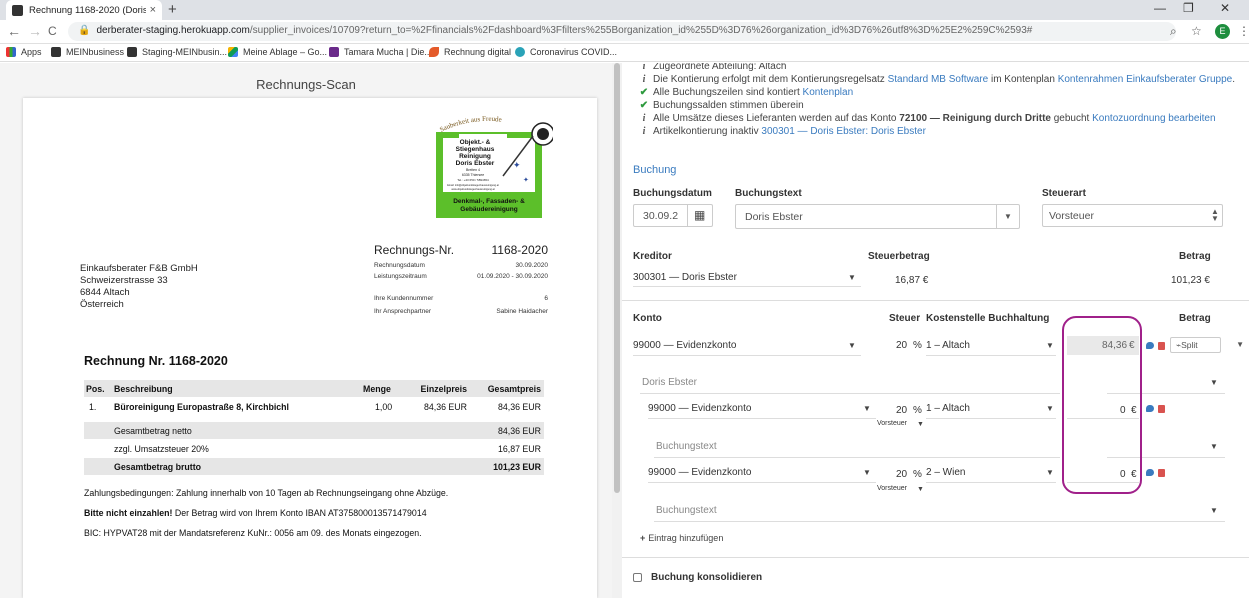 Image resolution: width=1249 pixels, height=598 pixels. What do you see at coordinates (35, 31) in the screenshot?
I see `forward-button: →` at bounding box center [35, 31].